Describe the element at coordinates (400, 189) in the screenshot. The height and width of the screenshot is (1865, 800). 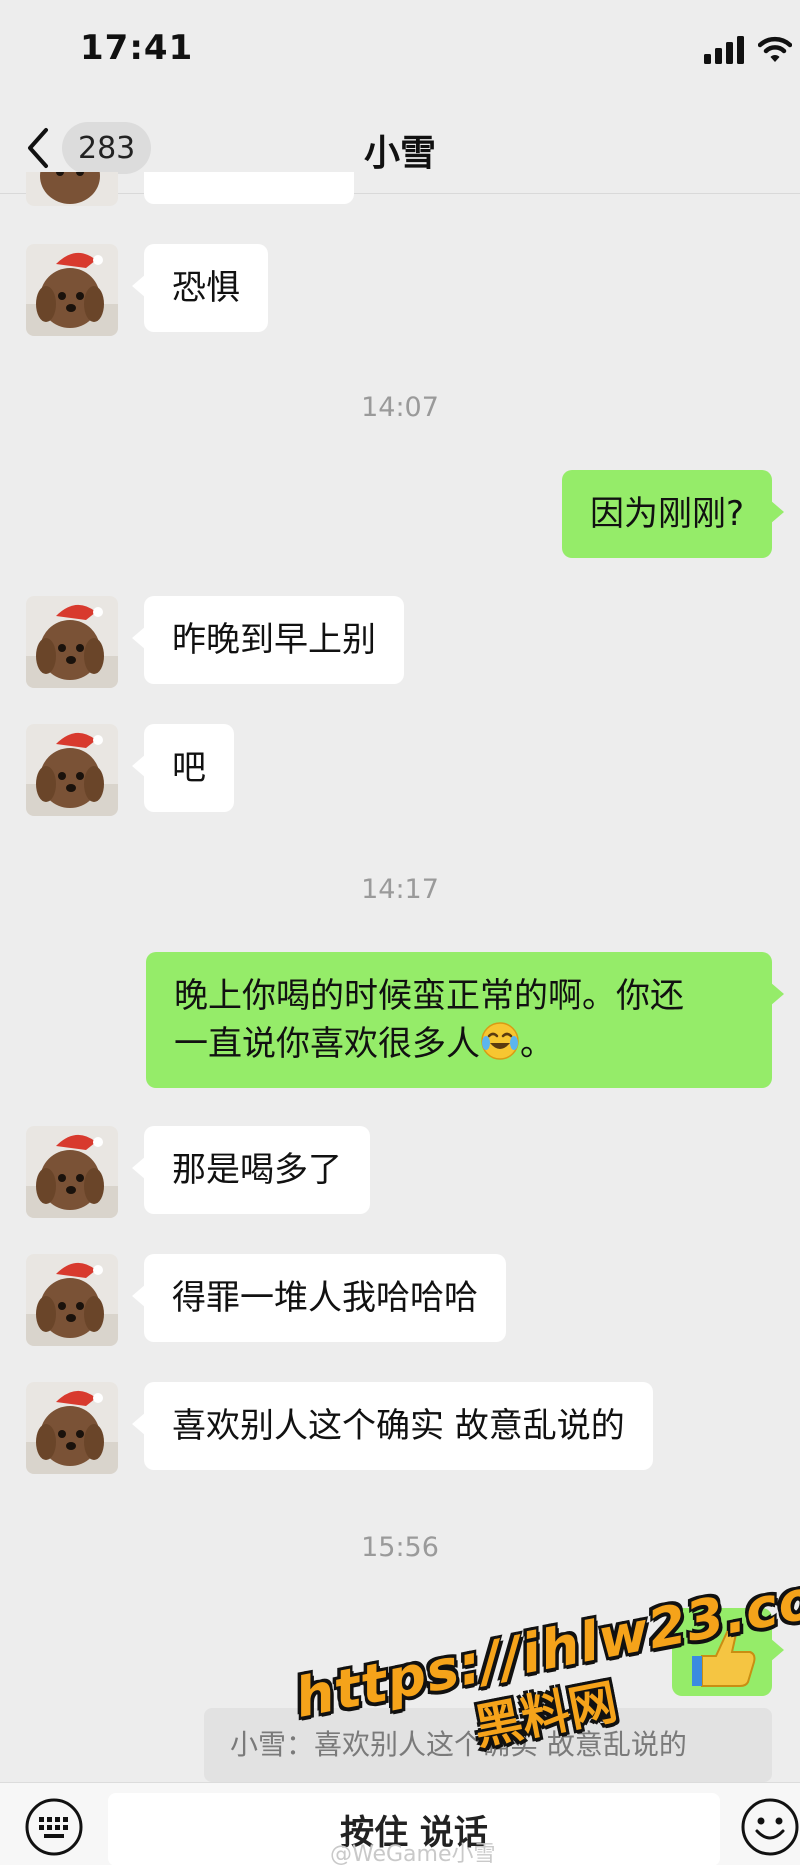
I see `message-row-partial` at that location.